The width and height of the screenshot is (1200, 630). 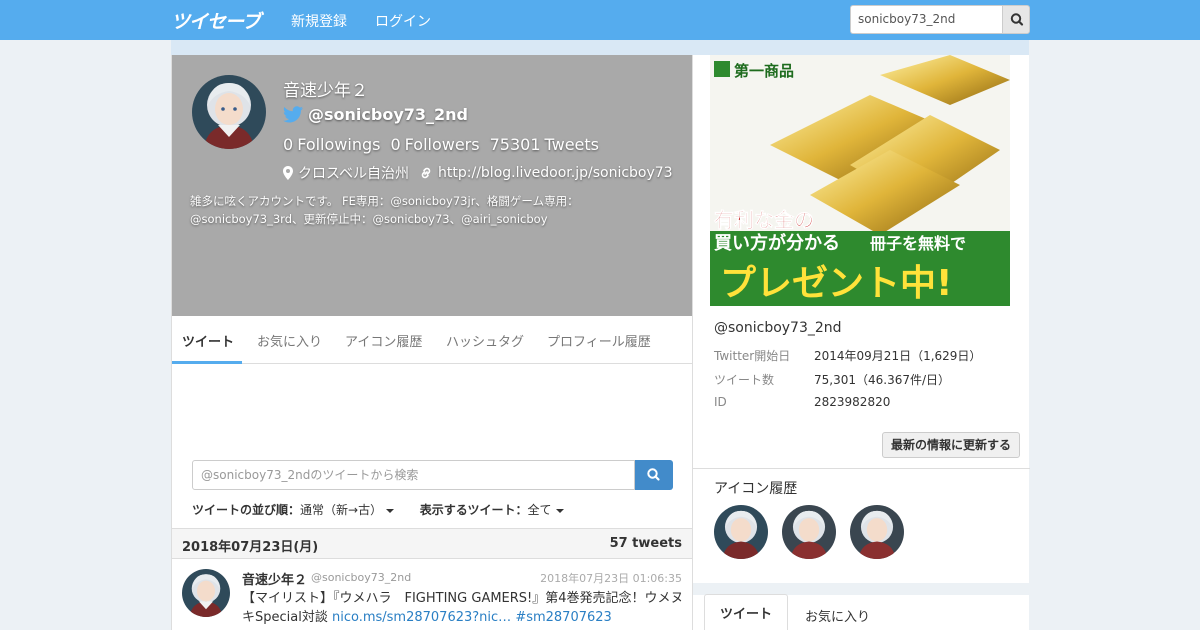 What do you see at coordinates (918, 243) in the screenshot?
I see `ad-line-3: 冊子を無料で` at bounding box center [918, 243].